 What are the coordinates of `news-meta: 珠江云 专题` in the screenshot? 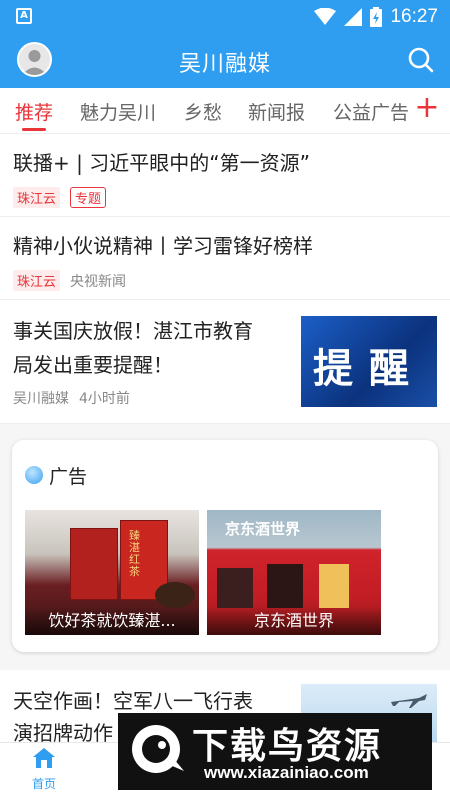 It's located at (60, 197).